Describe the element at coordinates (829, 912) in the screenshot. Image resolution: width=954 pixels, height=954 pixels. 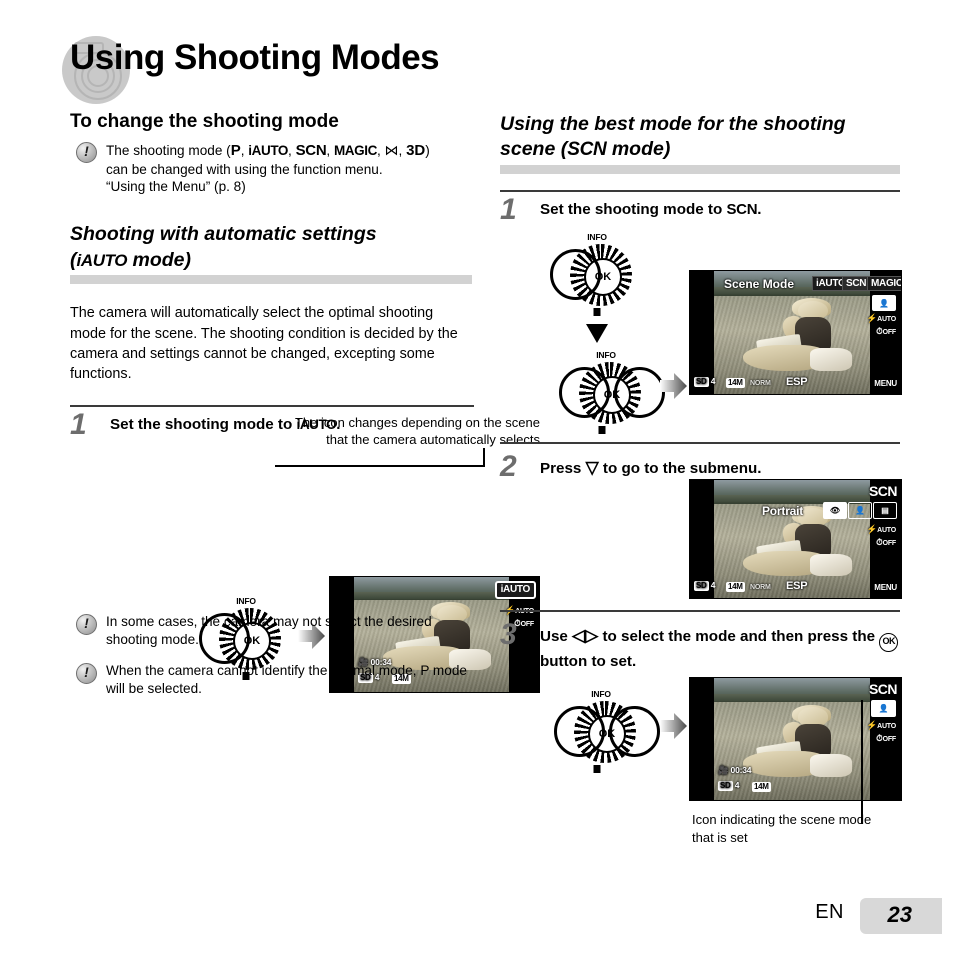
I see `language-label: EN` at that location.